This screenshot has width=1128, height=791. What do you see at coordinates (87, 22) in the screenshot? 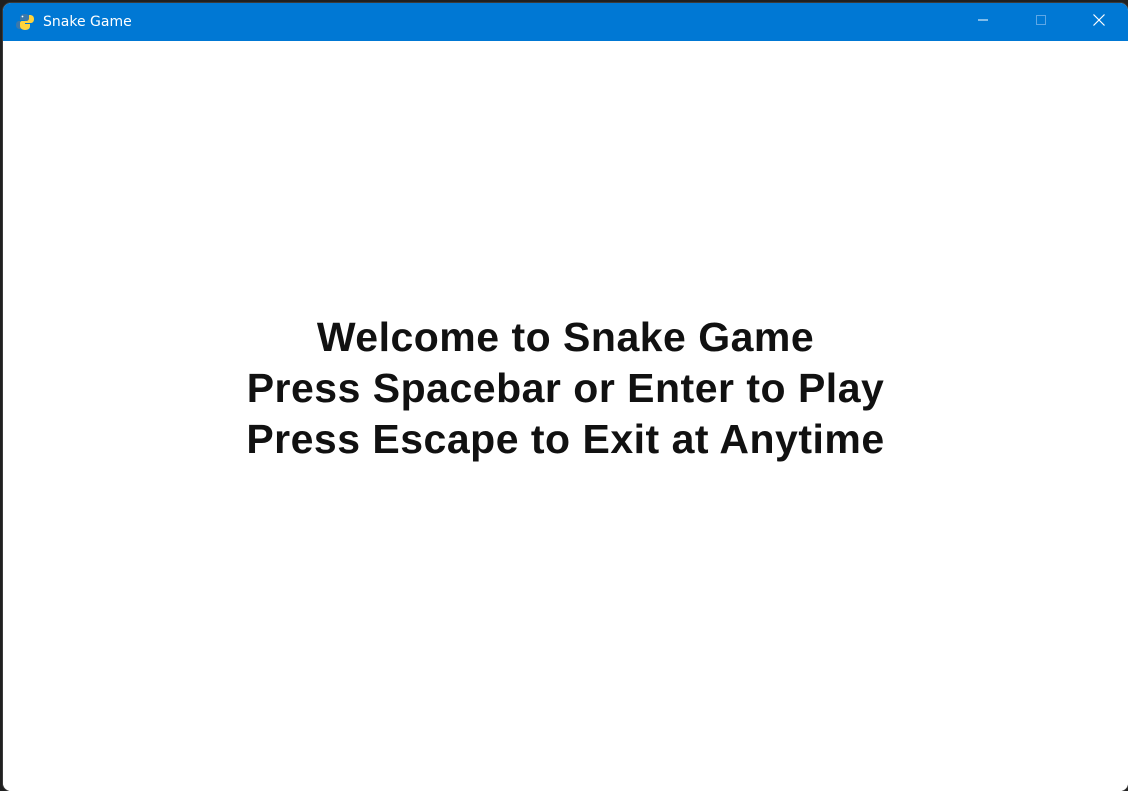
I see `window-title: Snake Game` at bounding box center [87, 22].